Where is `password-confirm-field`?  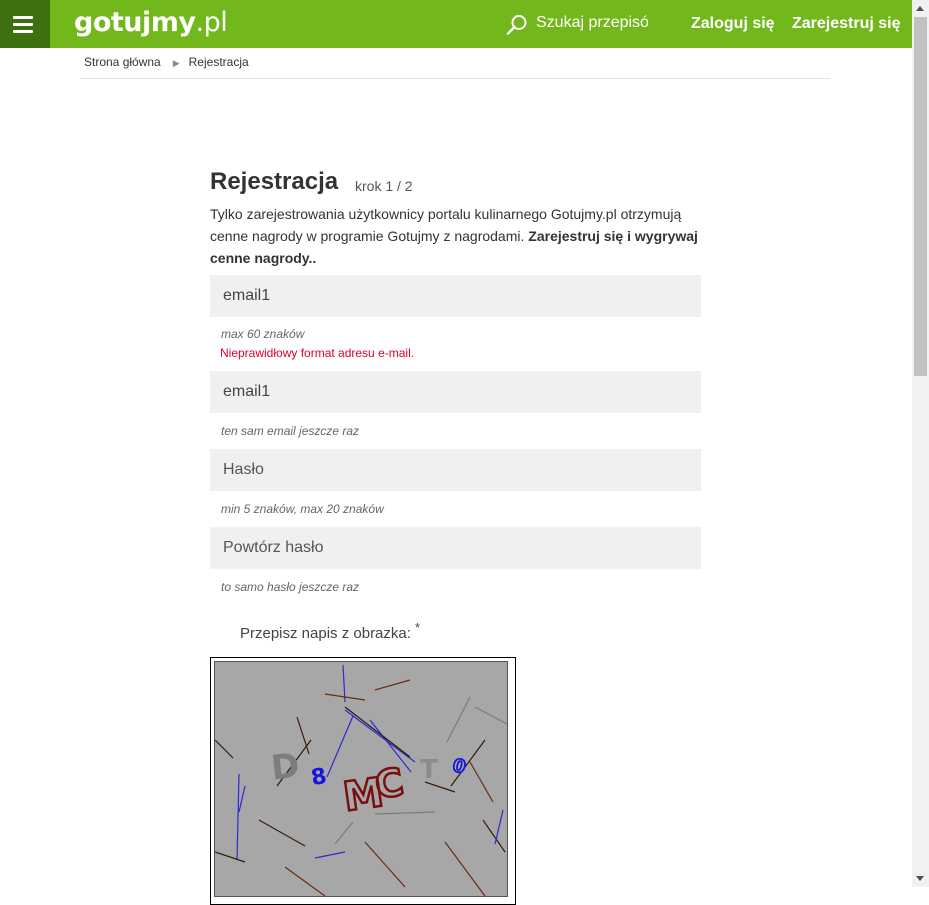 password-confirm-field is located at coordinates (455, 548).